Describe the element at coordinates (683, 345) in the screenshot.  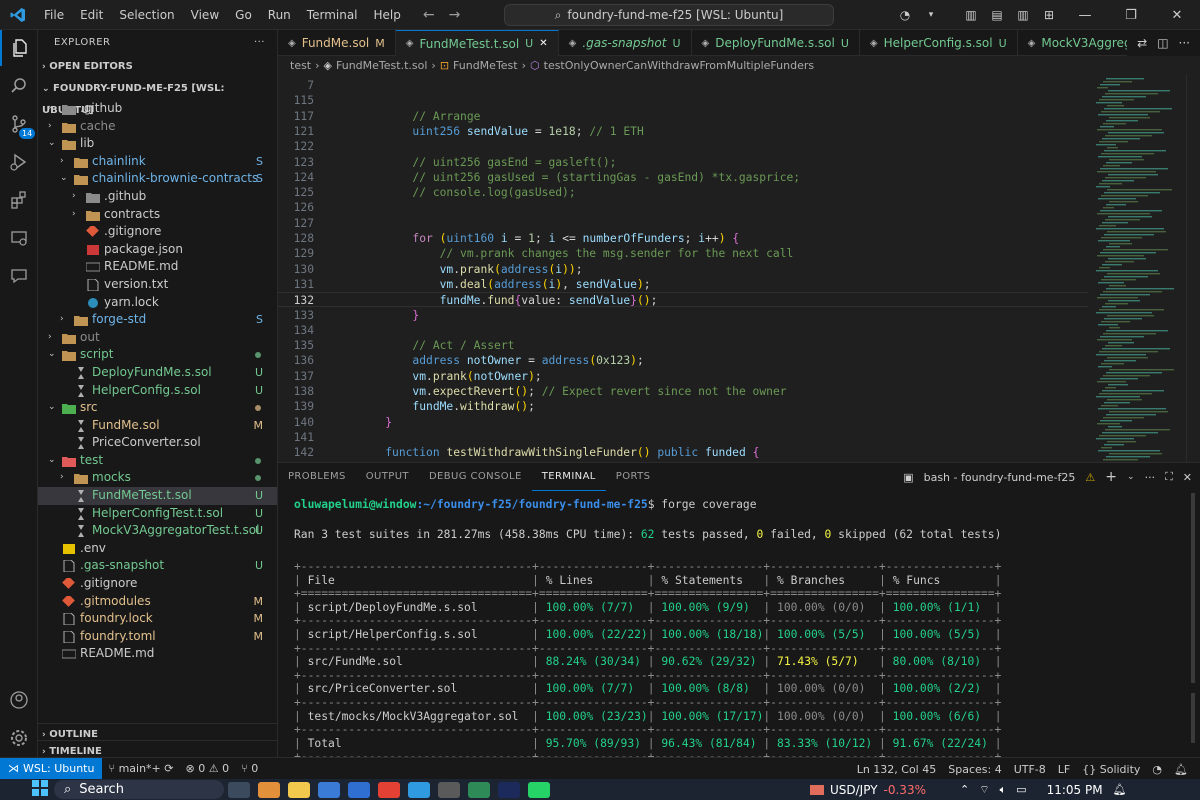
I see `code-line: 135 // Act / Assert` at that location.